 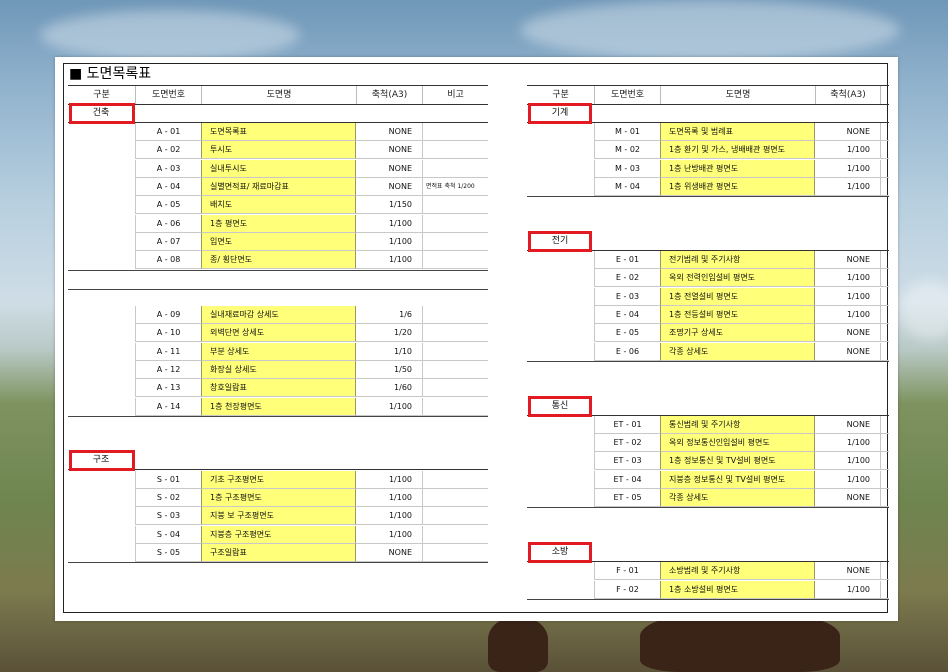 I want to click on drawing-name: 1층 환기 및 가스, 냉배배관 평면도, so click(x=737, y=150).